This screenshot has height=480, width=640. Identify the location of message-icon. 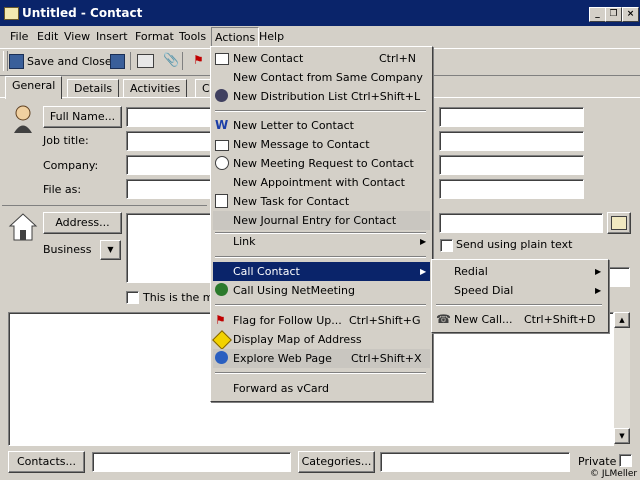
(222, 145).